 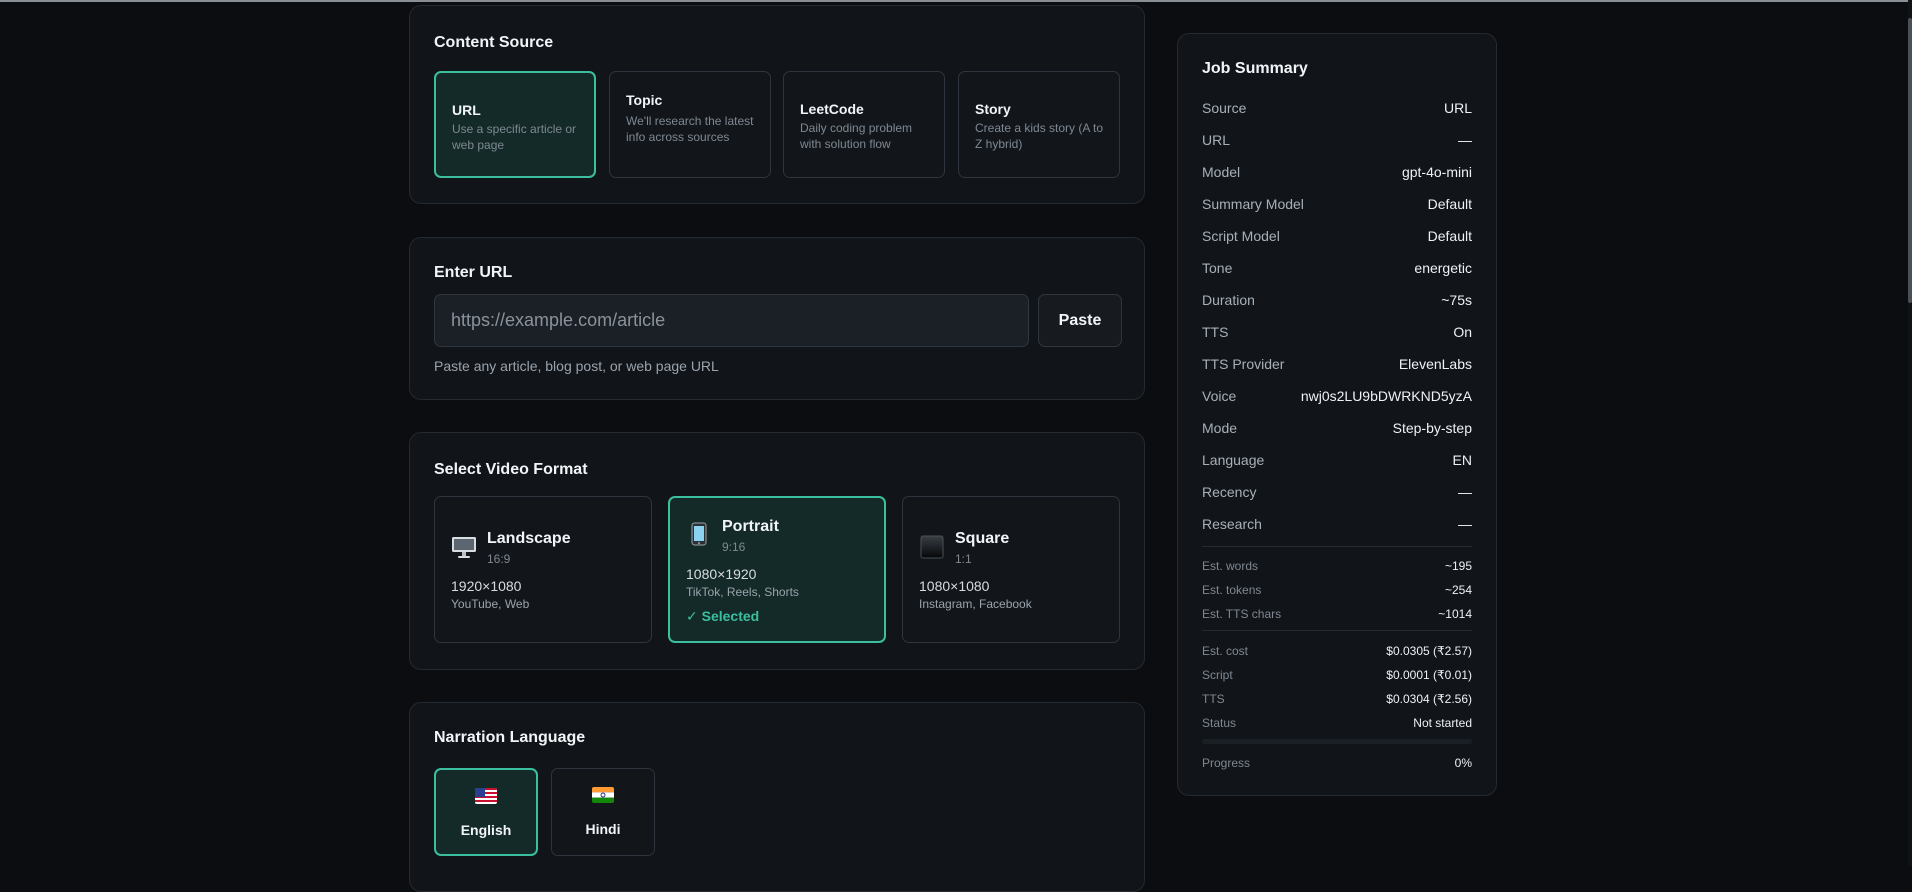 I want to click on format-ratio: 9:16, so click(x=734, y=547).